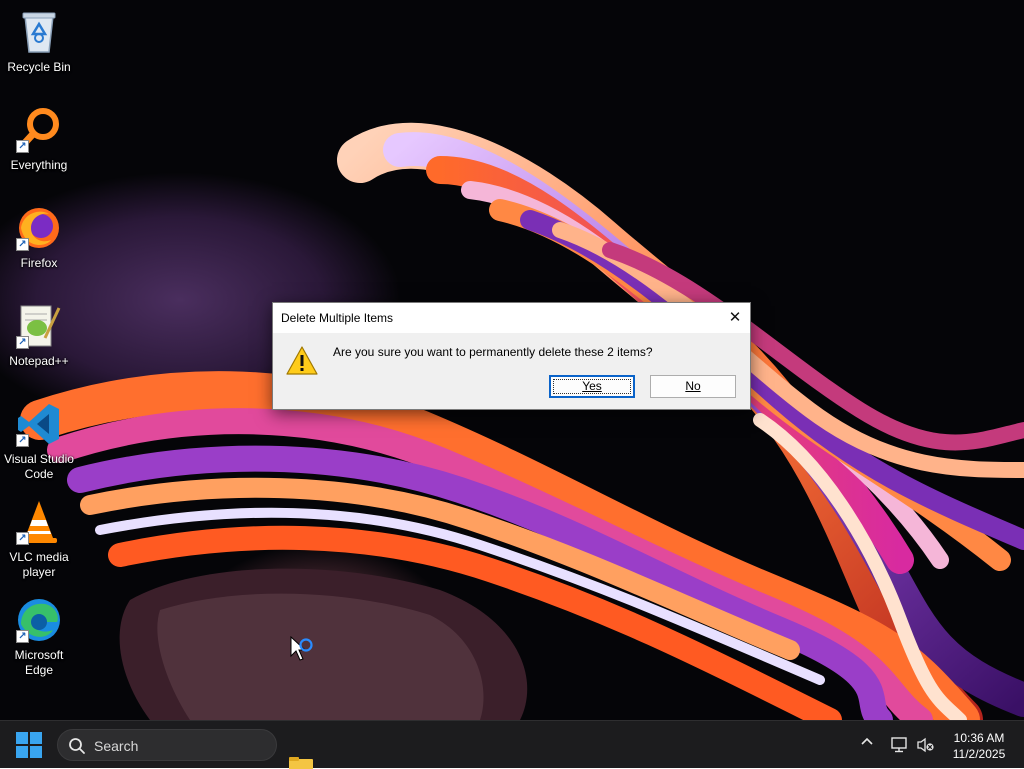 Image resolution: width=1024 pixels, height=769 pixels. What do you see at coordinates (512, 744) in the screenshot?
I see `taskbar: Search 10:36 AM 11/2/2025` at bounding box center [512, 744].